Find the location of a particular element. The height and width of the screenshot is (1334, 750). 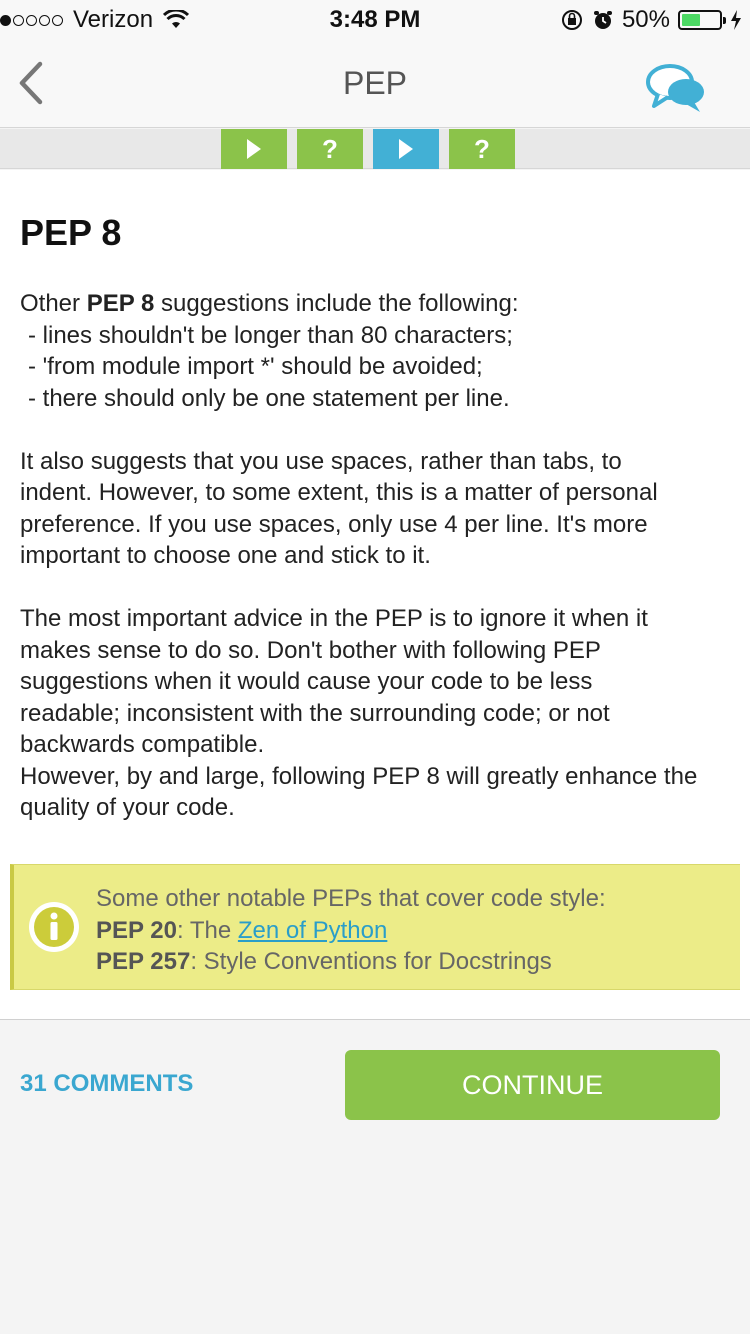

wifi-icon is located at coordinates (176, 19).